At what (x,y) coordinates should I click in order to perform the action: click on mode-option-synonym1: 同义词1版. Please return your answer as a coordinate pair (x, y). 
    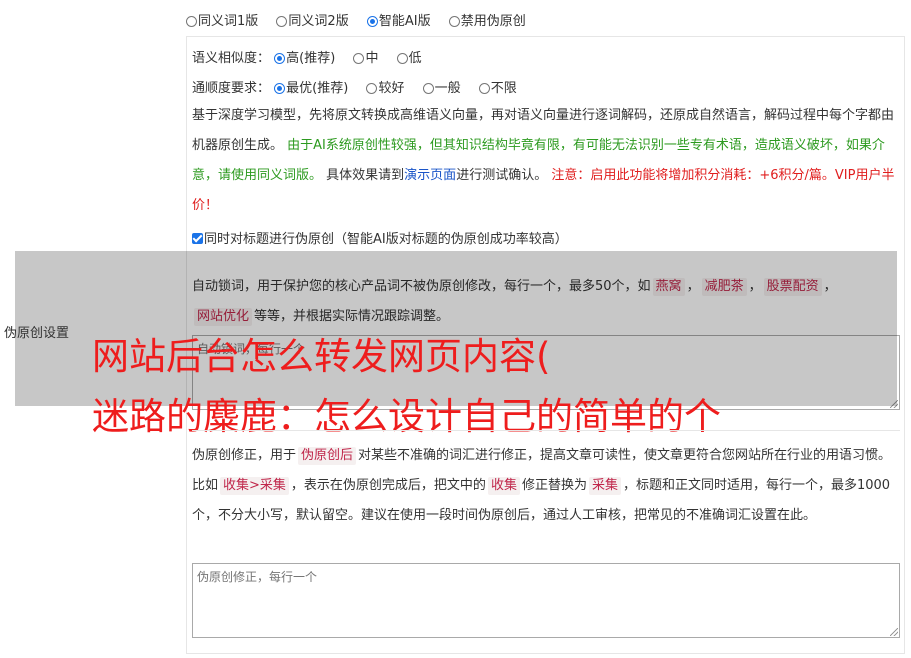
    Looking at the image, I should click on (222, 19).